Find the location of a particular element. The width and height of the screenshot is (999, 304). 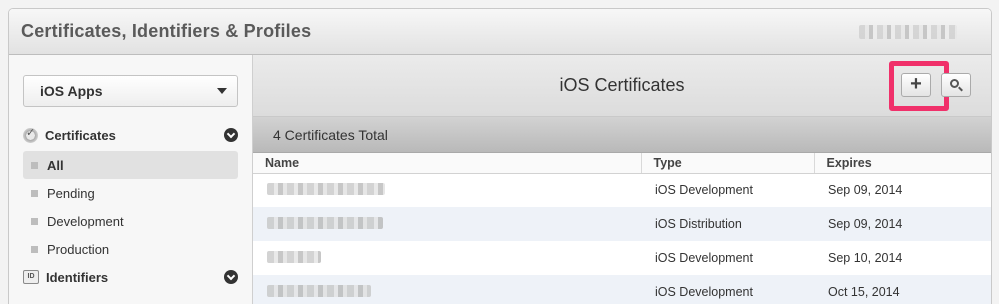

sidebar-section-identifiers: ID Identifiers is located at coordinates (130, 277).